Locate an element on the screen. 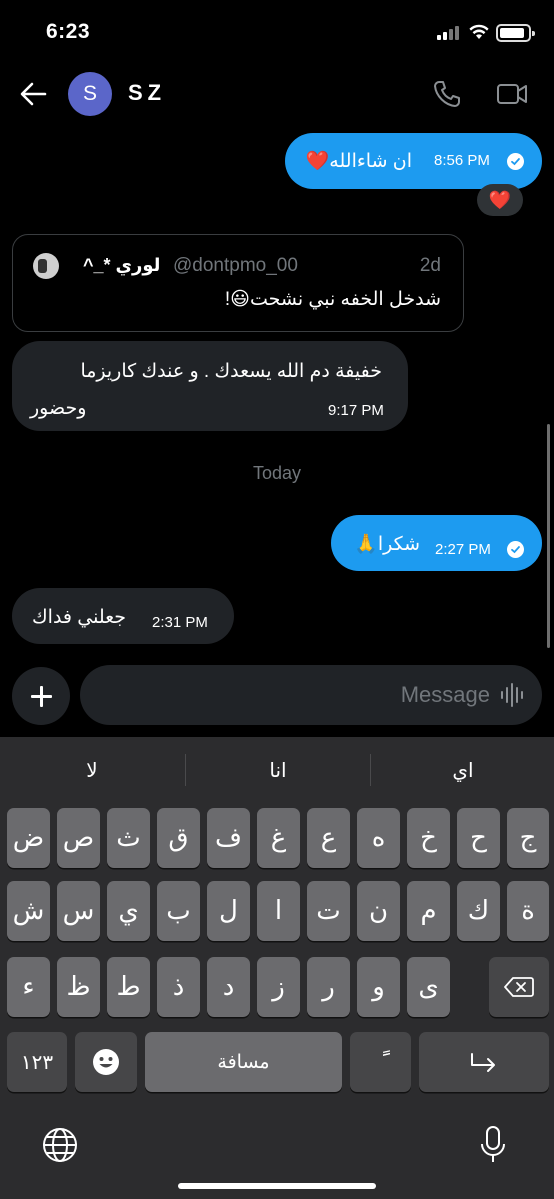 This screenshot has height=1199, width=554. avatar: S is located at coordinates (90, 94).